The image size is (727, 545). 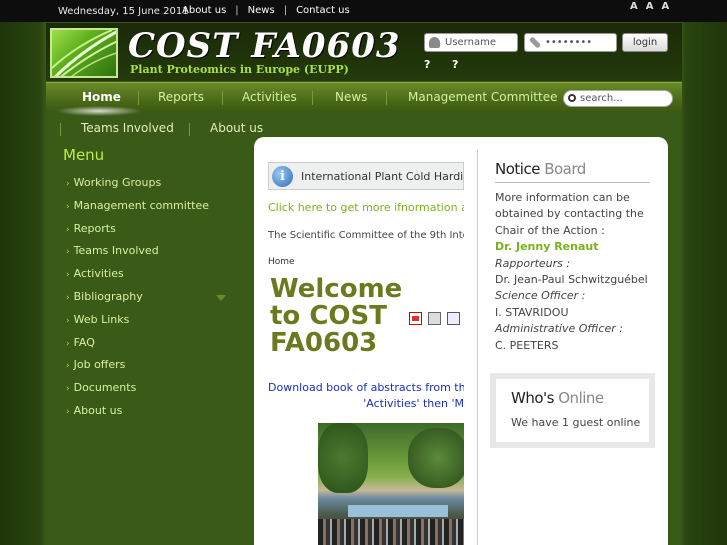 I want to click on nav-item-home: Home, so click(x=101, y=97).